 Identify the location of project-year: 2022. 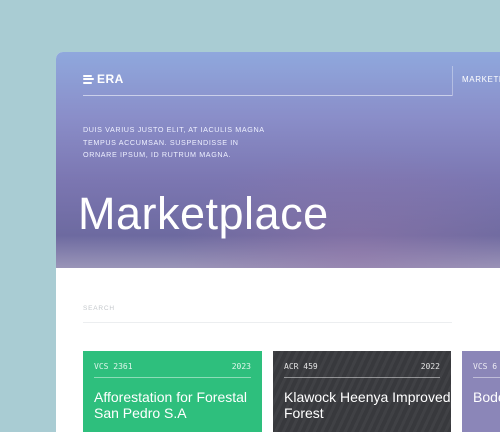
(430, 366).